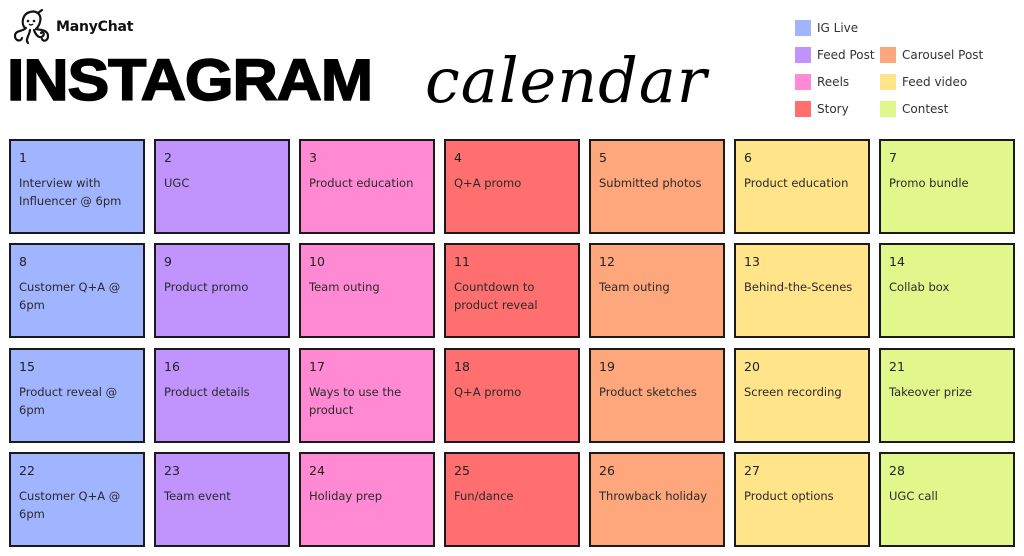  What do you see at coordinates (838, 28) in the screenshot?
I see `legend-label: IG Live` at bounding box center [838, 28].